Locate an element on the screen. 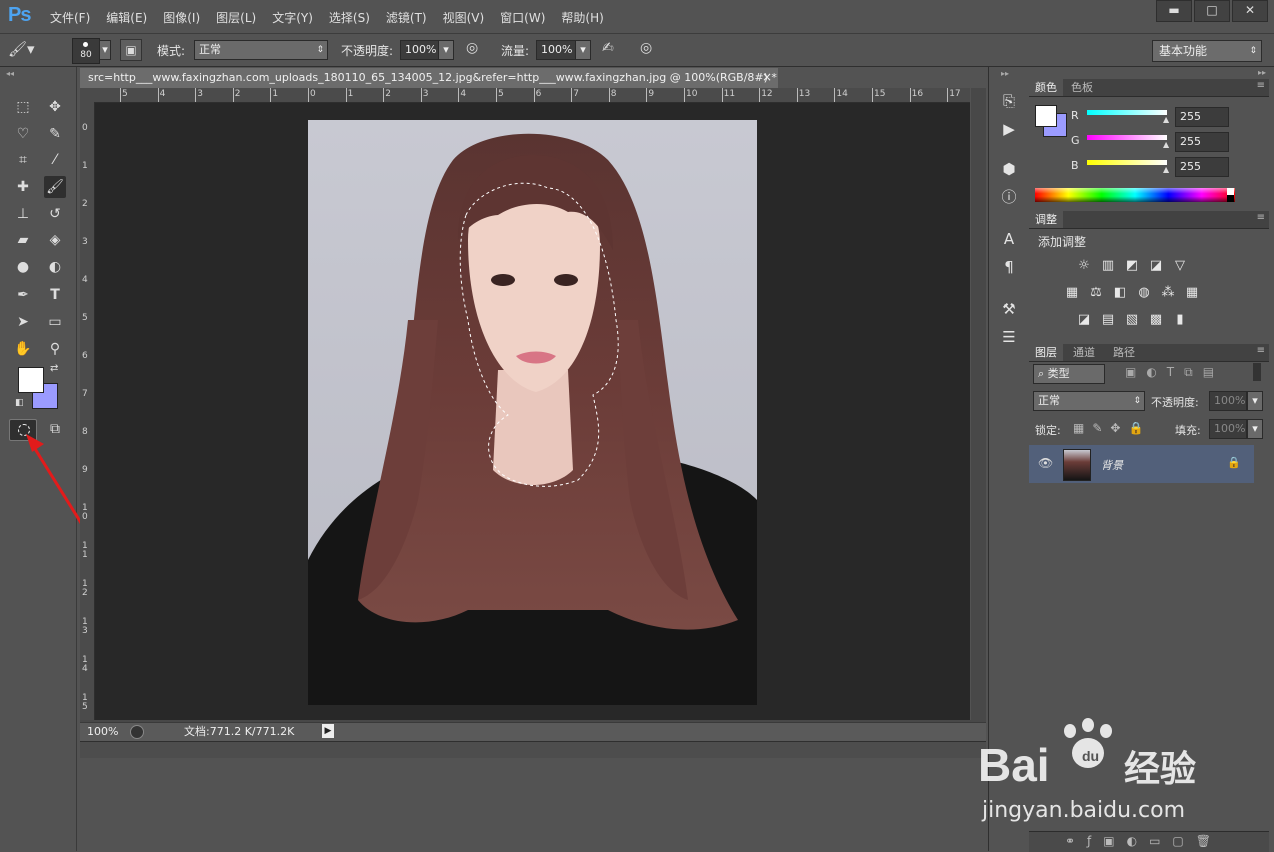  color-lookup-icon: ▦ is located at coordinates (1192, 293).